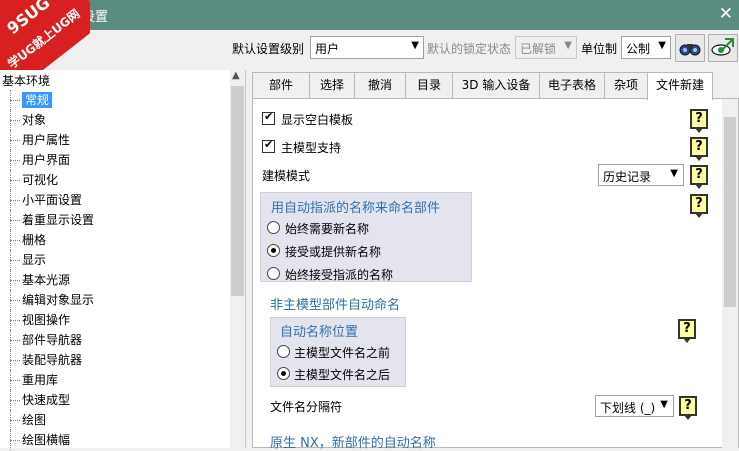  Describe the element at coordinates (342, 353) in the screenshot. I see `radio-label: 主模型文件名之前` at that location.